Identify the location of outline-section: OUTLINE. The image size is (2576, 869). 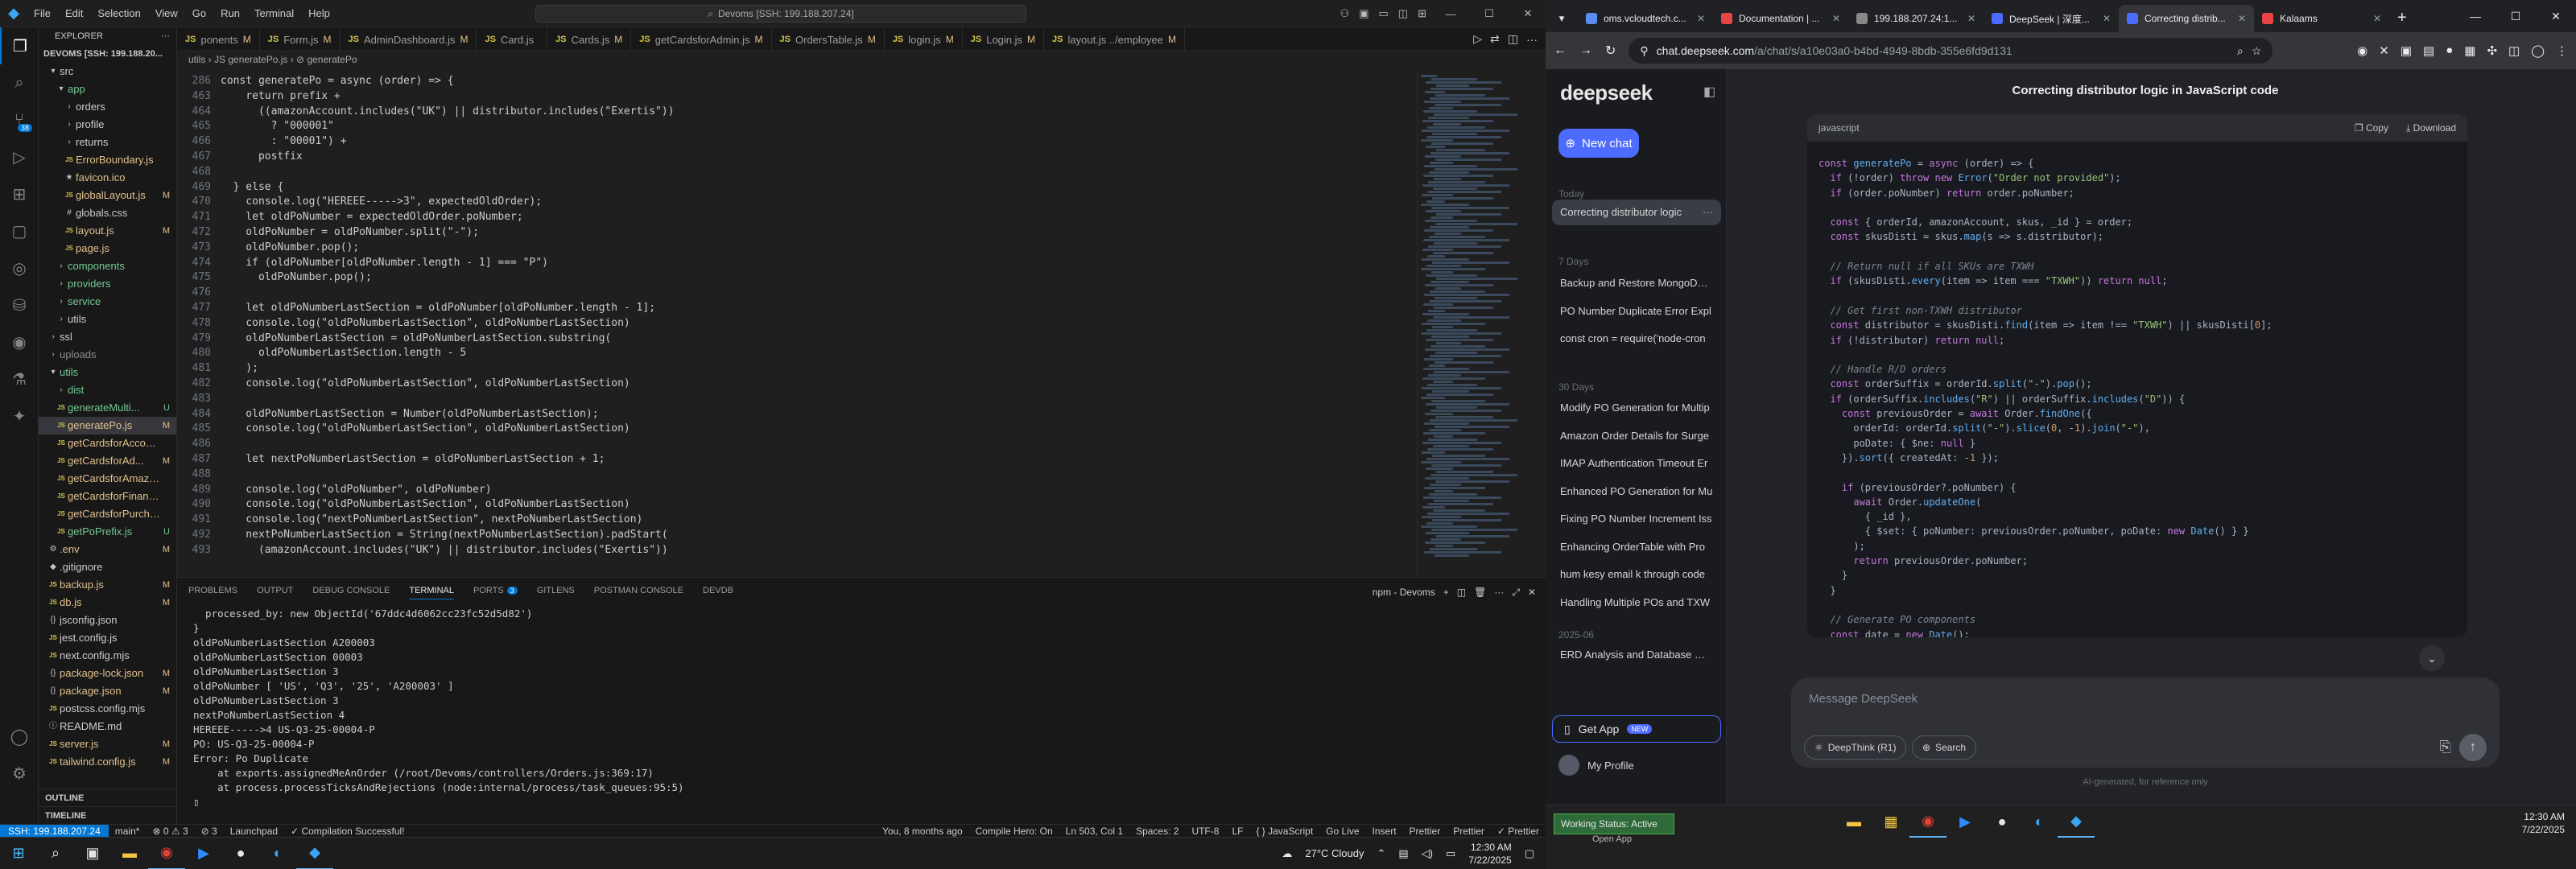
(107, 797).